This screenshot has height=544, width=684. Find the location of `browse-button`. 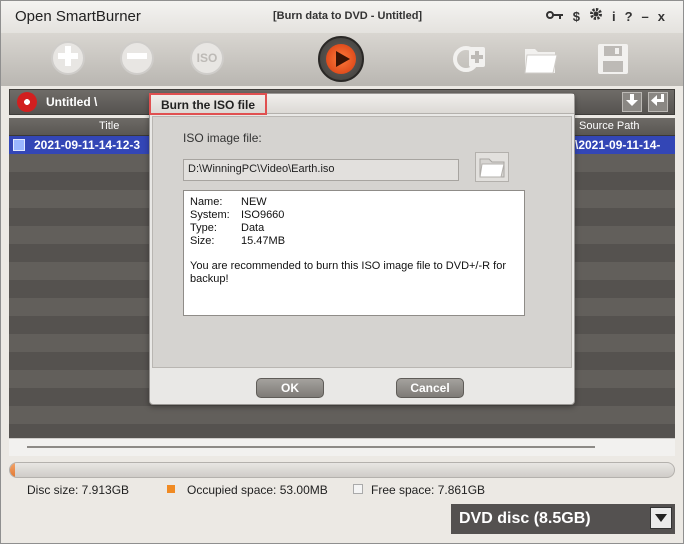

browse-button is located at coordinates (492, 167).